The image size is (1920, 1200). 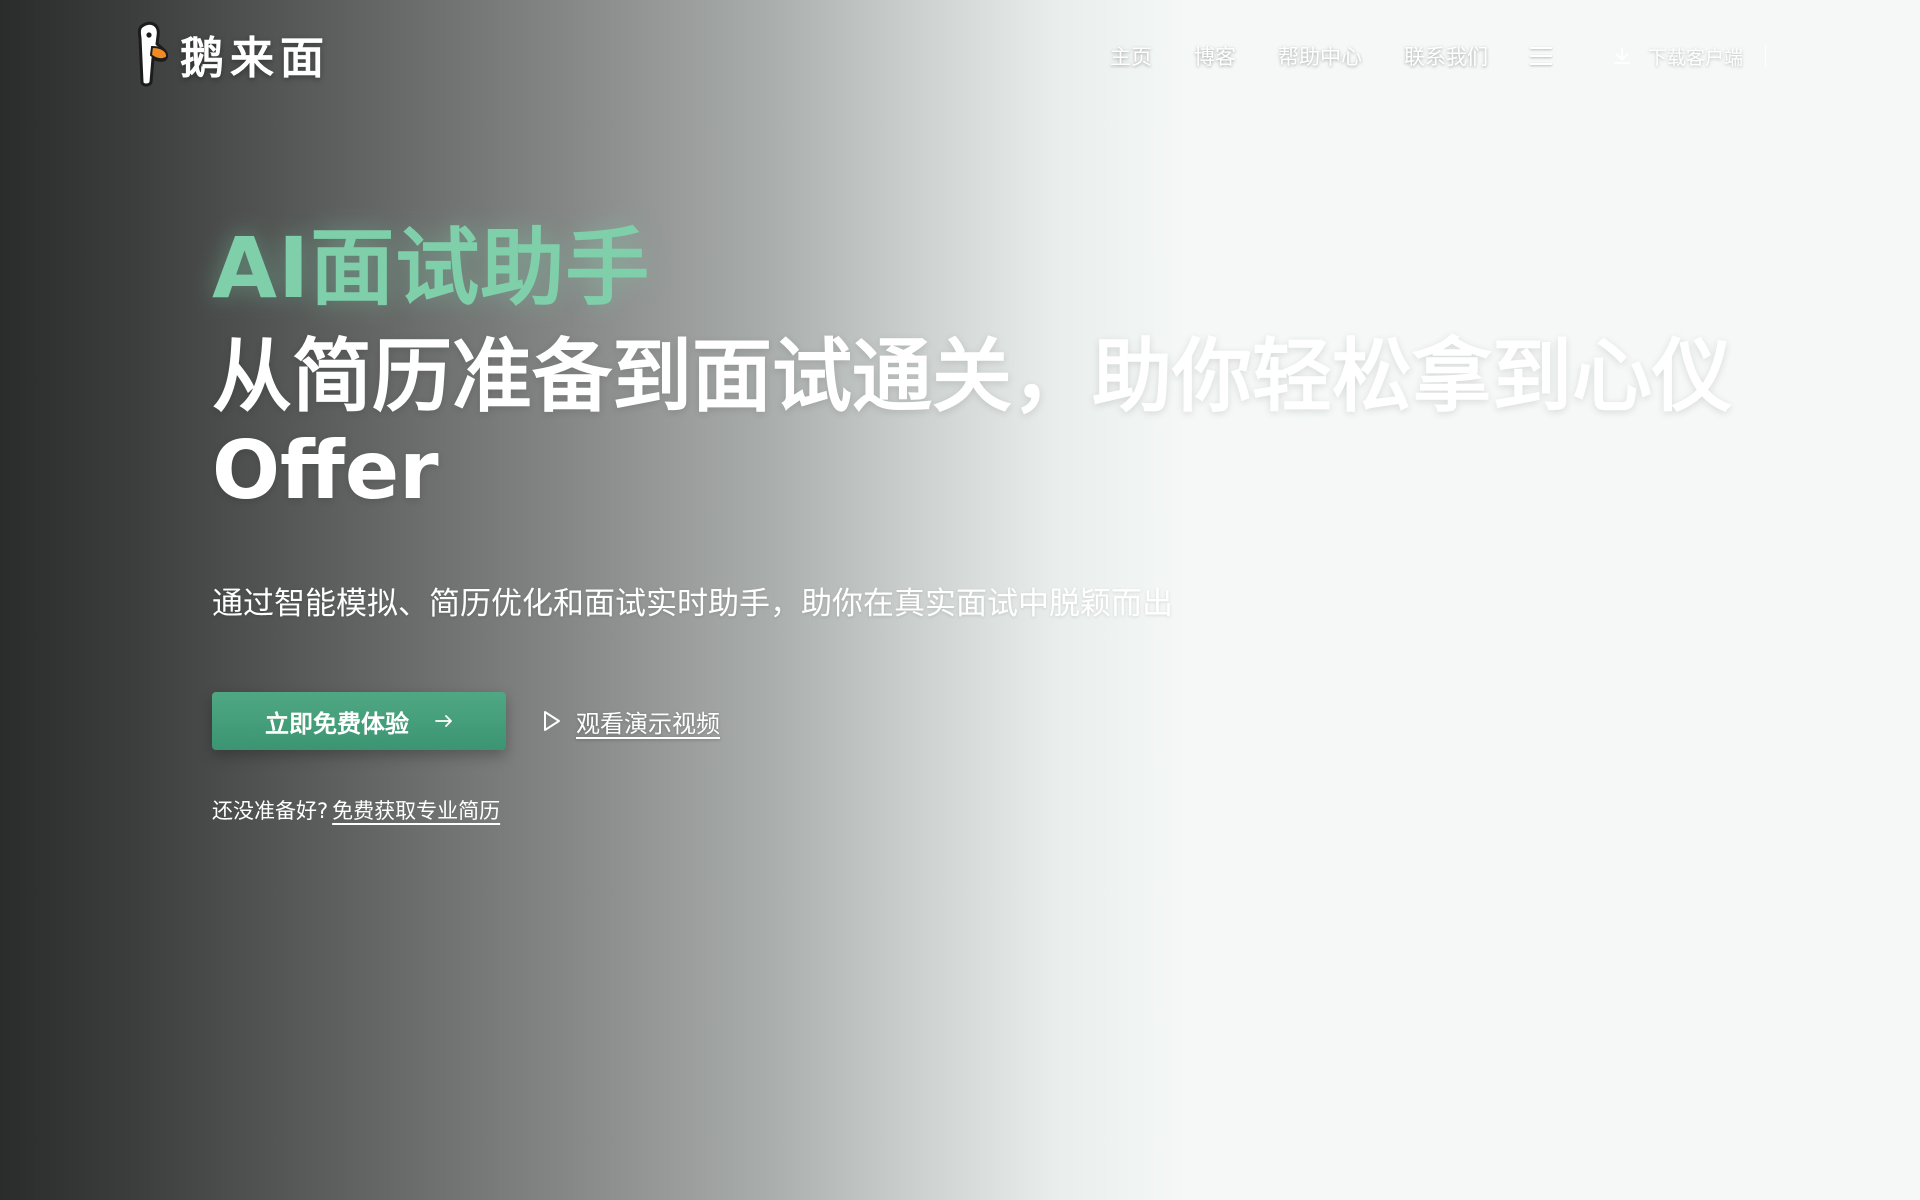 I want to click on footnote-prefix: 还没准备好?, so click(x=270, y=811).